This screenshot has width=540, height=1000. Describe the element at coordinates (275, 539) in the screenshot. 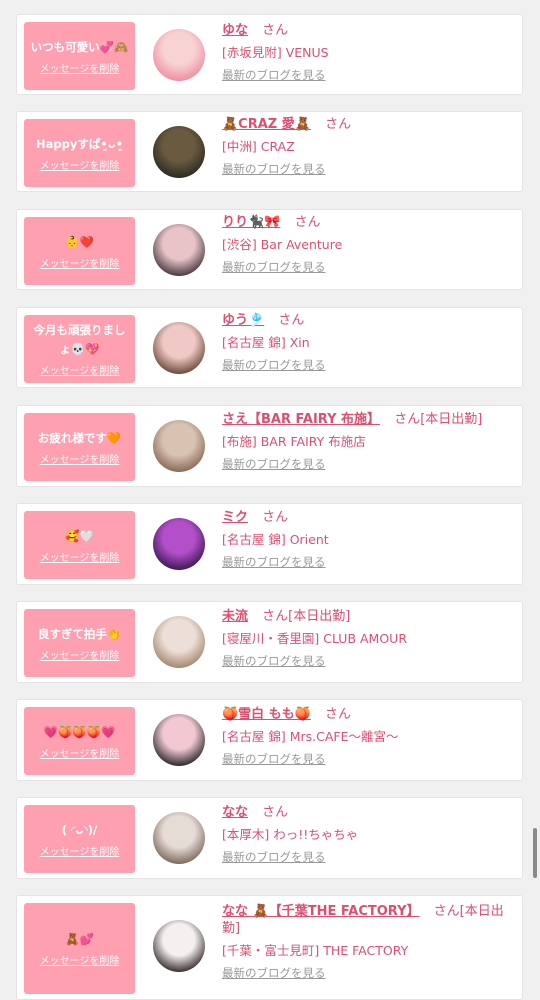

I see `shop-label: [名古屋 錦] Orient` at that location.